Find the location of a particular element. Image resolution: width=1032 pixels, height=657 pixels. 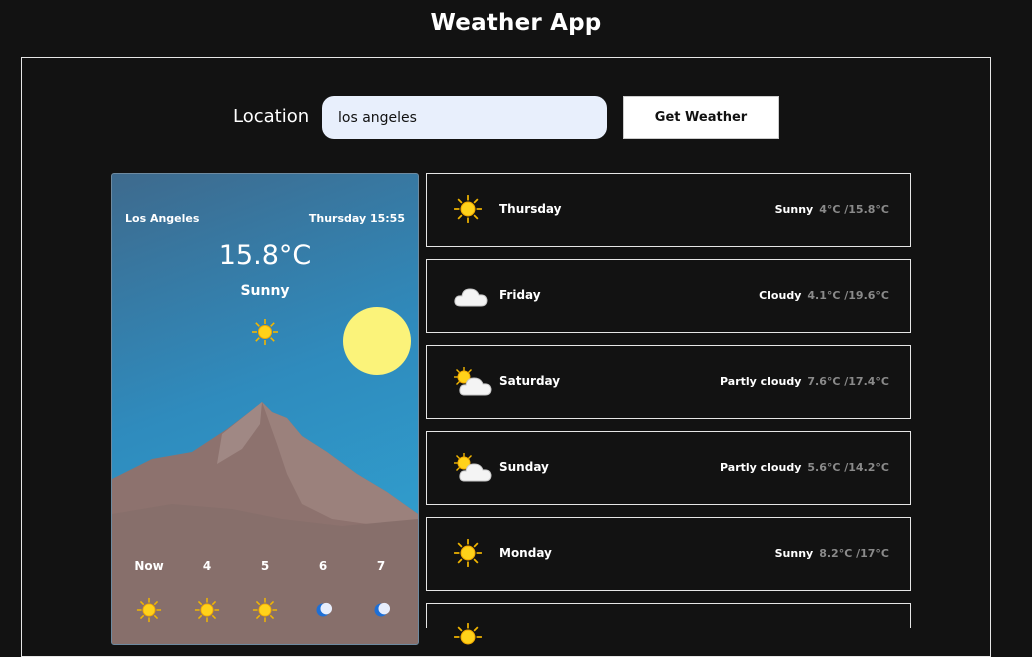

forecast-day-card is located at coordinates (668, 624).